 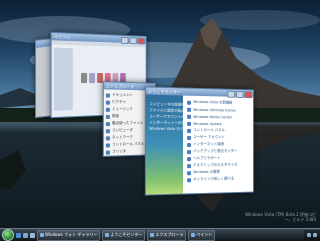 What do you see at coordinates (107, 116) in the screenshot?
I see `search-icon` at bounding box center [107, 116].